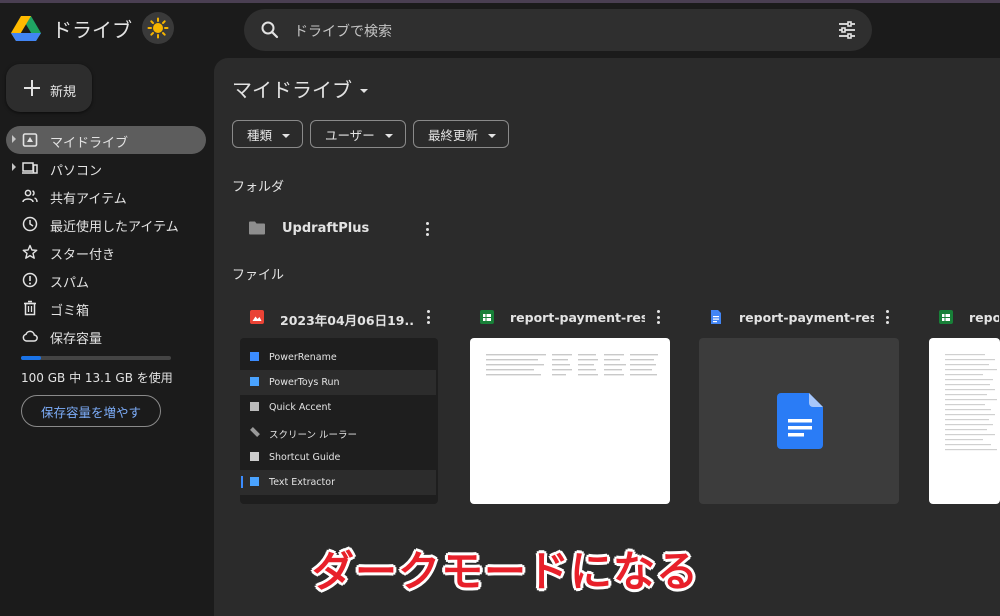 The height and width of the screenshot is (616, 1000). I want to click on folder-item: UpdraftPlus, so click(338, 229).